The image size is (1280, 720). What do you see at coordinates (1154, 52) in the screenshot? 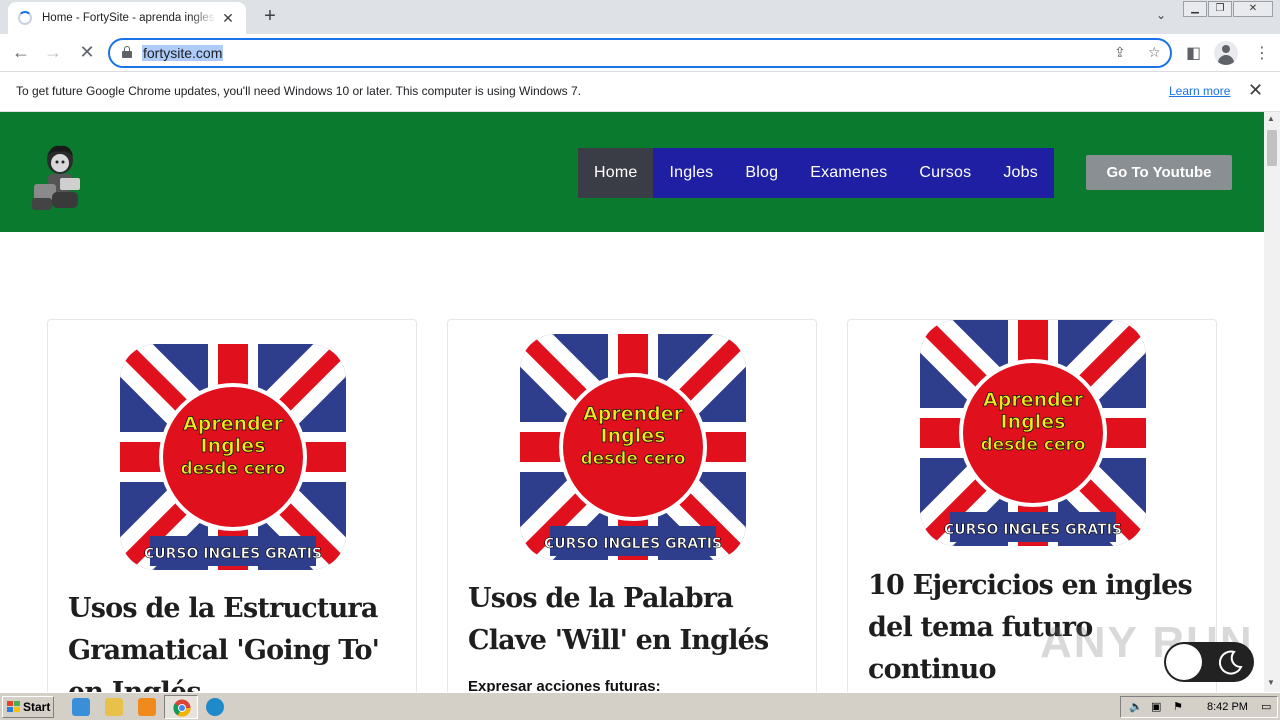
I see `bookmark-star-icon: ☆` at bounding box center [1154, 52].